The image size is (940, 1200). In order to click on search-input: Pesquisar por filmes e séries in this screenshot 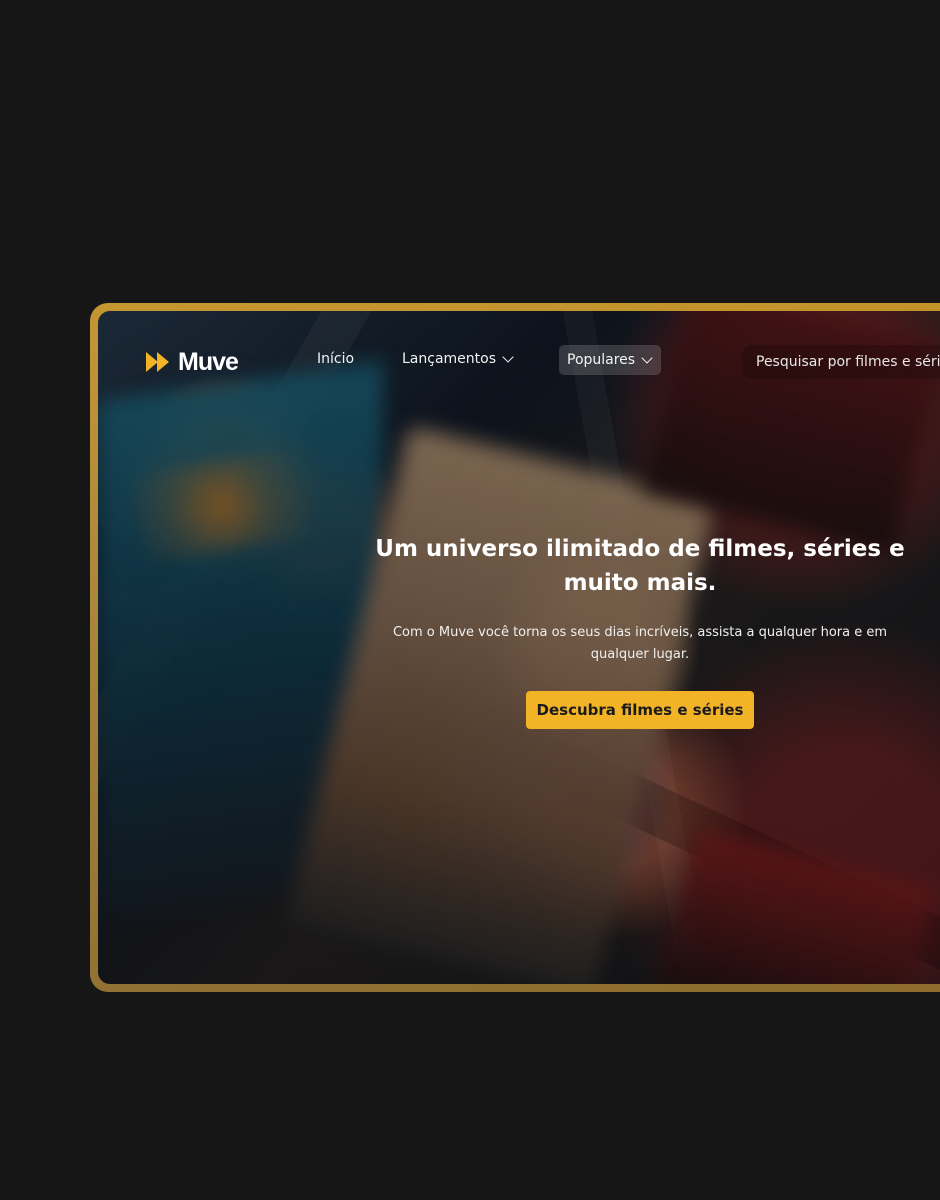, I will do `click(841, 362)`.